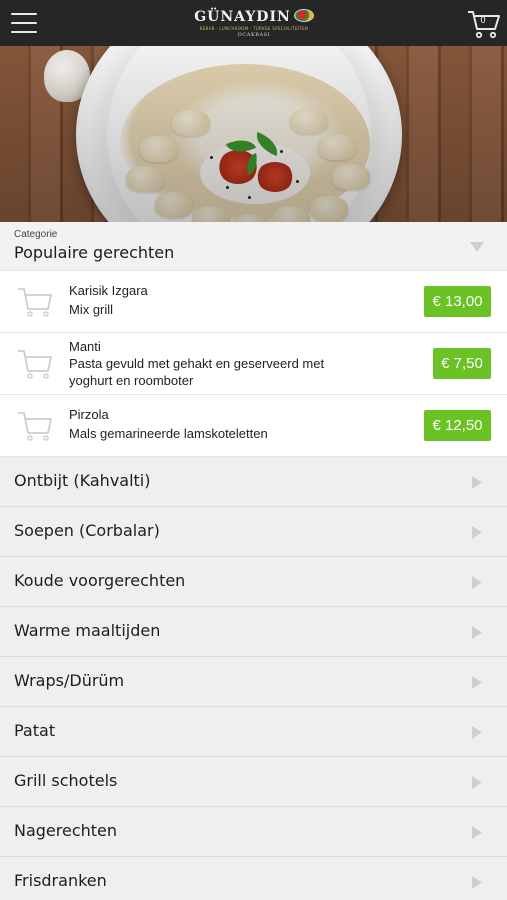  Describe the element at coordinates (91, 309) in the screenshot. I see `dish-description: Mix grill` at that location.